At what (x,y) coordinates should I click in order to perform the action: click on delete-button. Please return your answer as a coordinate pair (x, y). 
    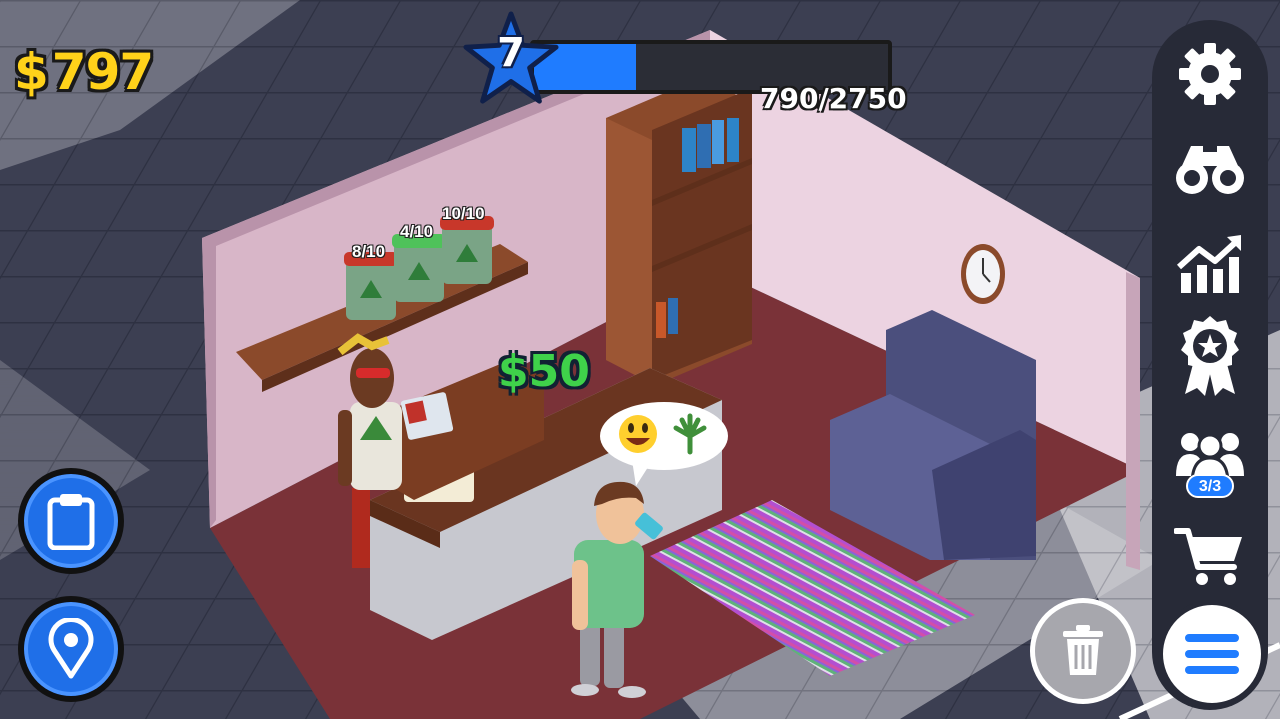
    Looking at the image, I should click on (1083, 651).